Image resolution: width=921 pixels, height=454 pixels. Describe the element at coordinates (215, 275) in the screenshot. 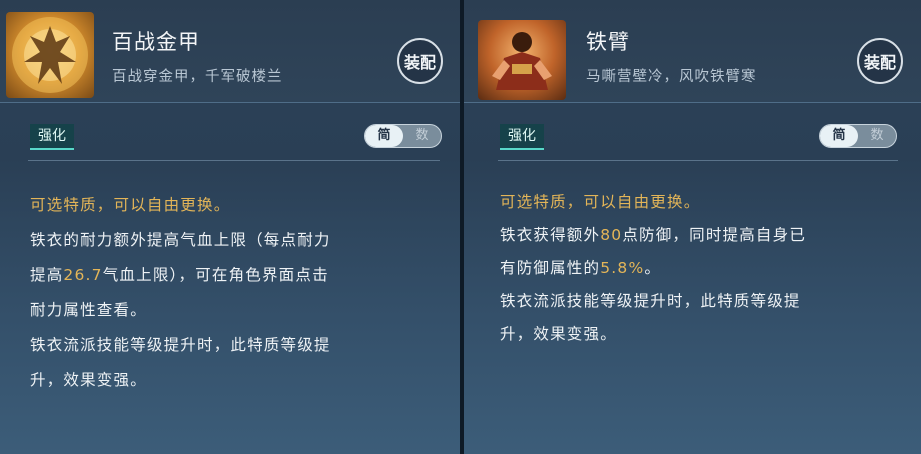

I see `text-segment: 气血上限），可在角色界面点击` at that location.